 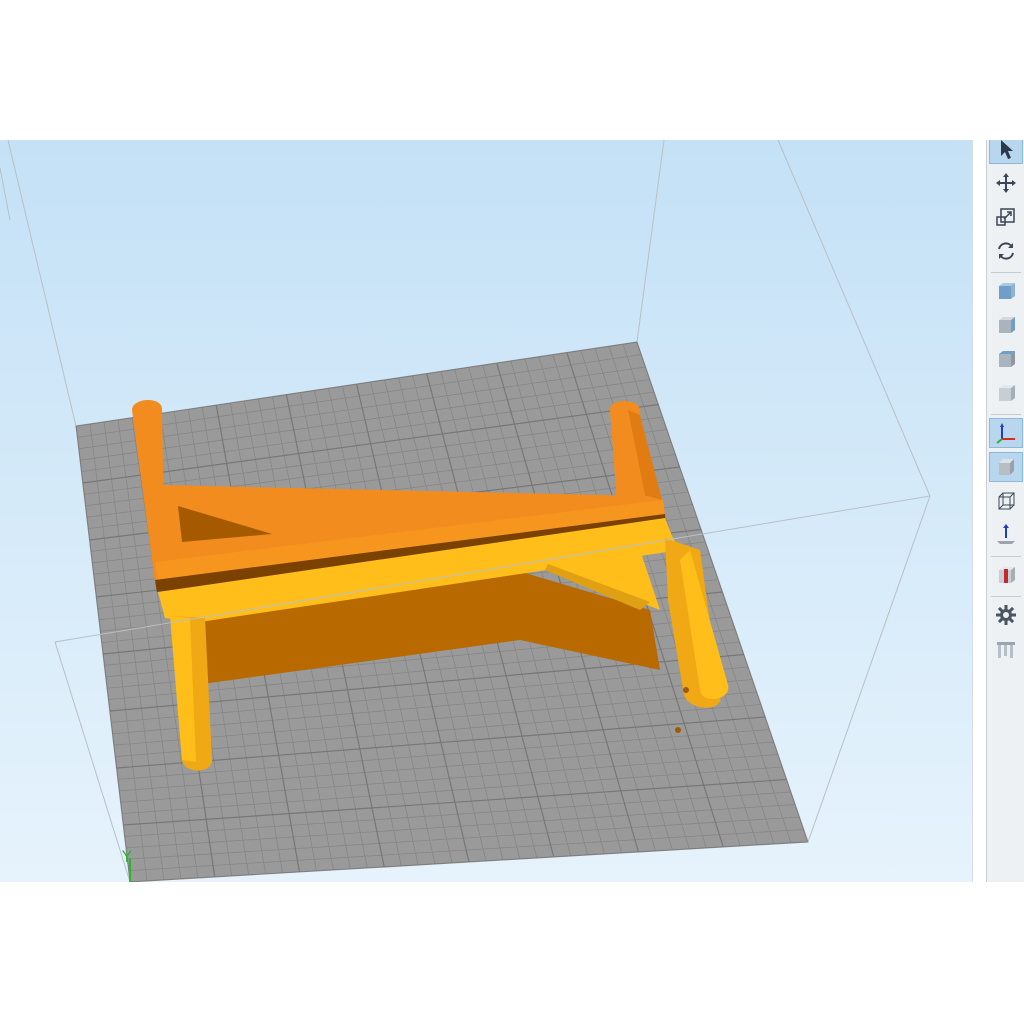 I want to click on view-front-button, so click(x=1006, y=291).